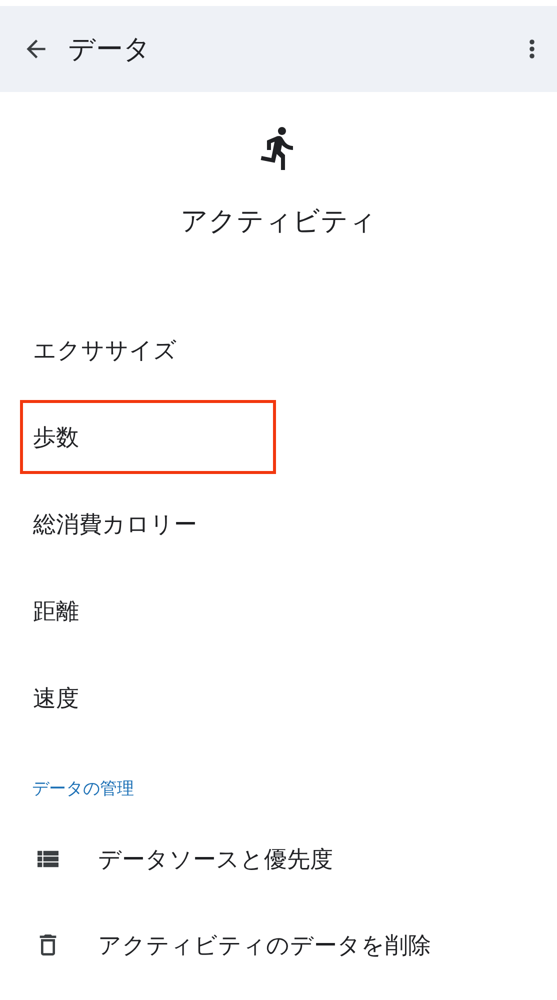  What do you see at coordinates (148, 698) in the screenshot?
I see `list-item: 速度` at bounding box center [148, 698].